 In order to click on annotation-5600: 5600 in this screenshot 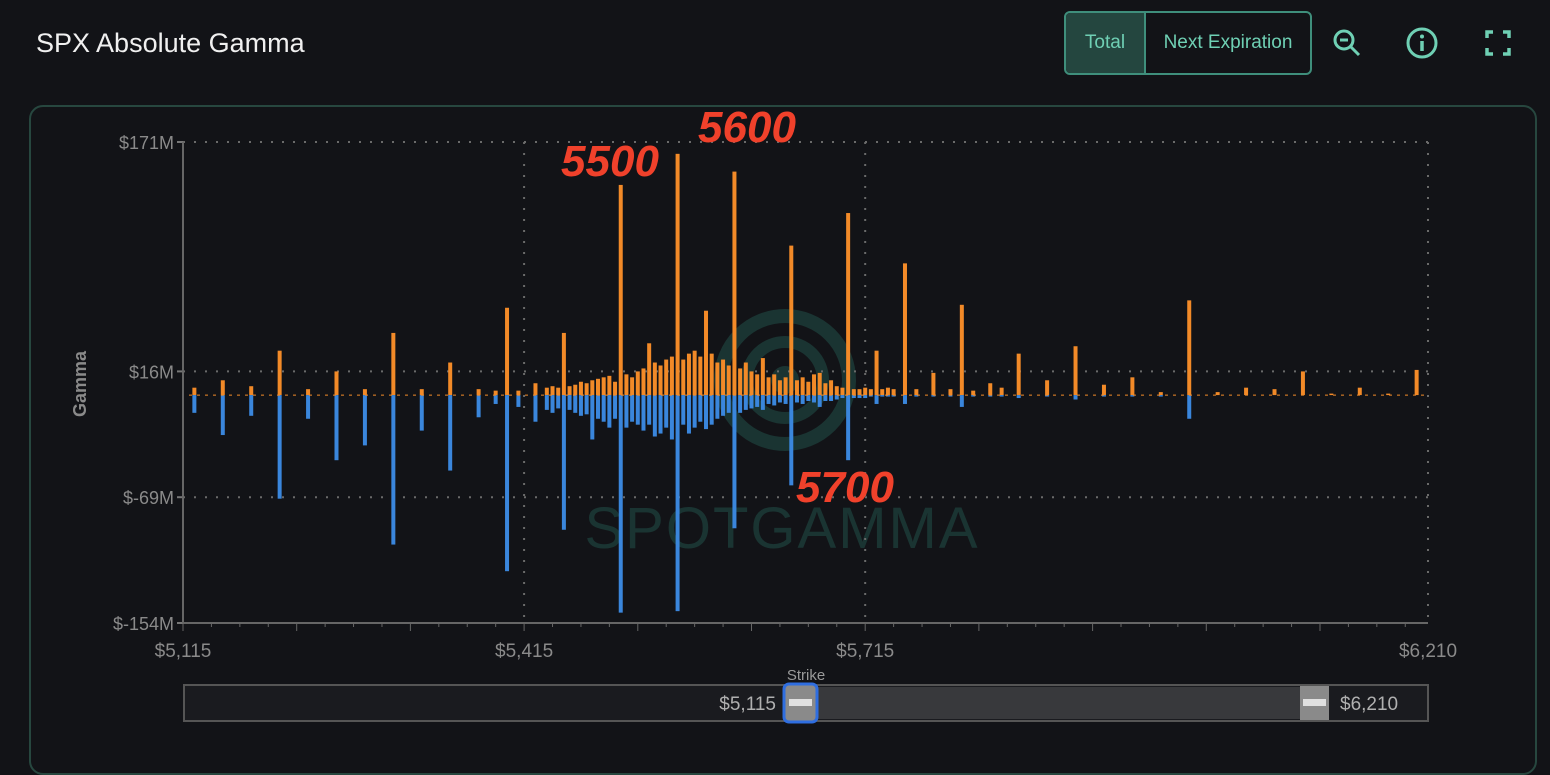, I will do `click(747, 127)`.